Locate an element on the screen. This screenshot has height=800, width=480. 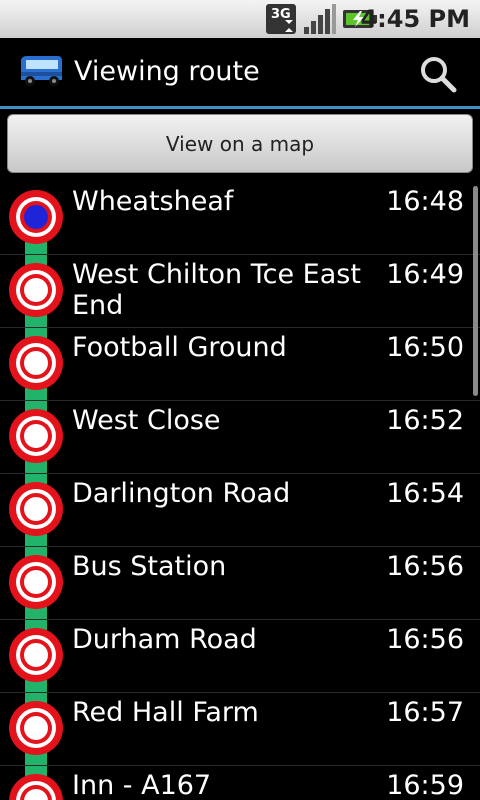
stop-row: Bus Station 16:56 is located at coordinates (240, 583).